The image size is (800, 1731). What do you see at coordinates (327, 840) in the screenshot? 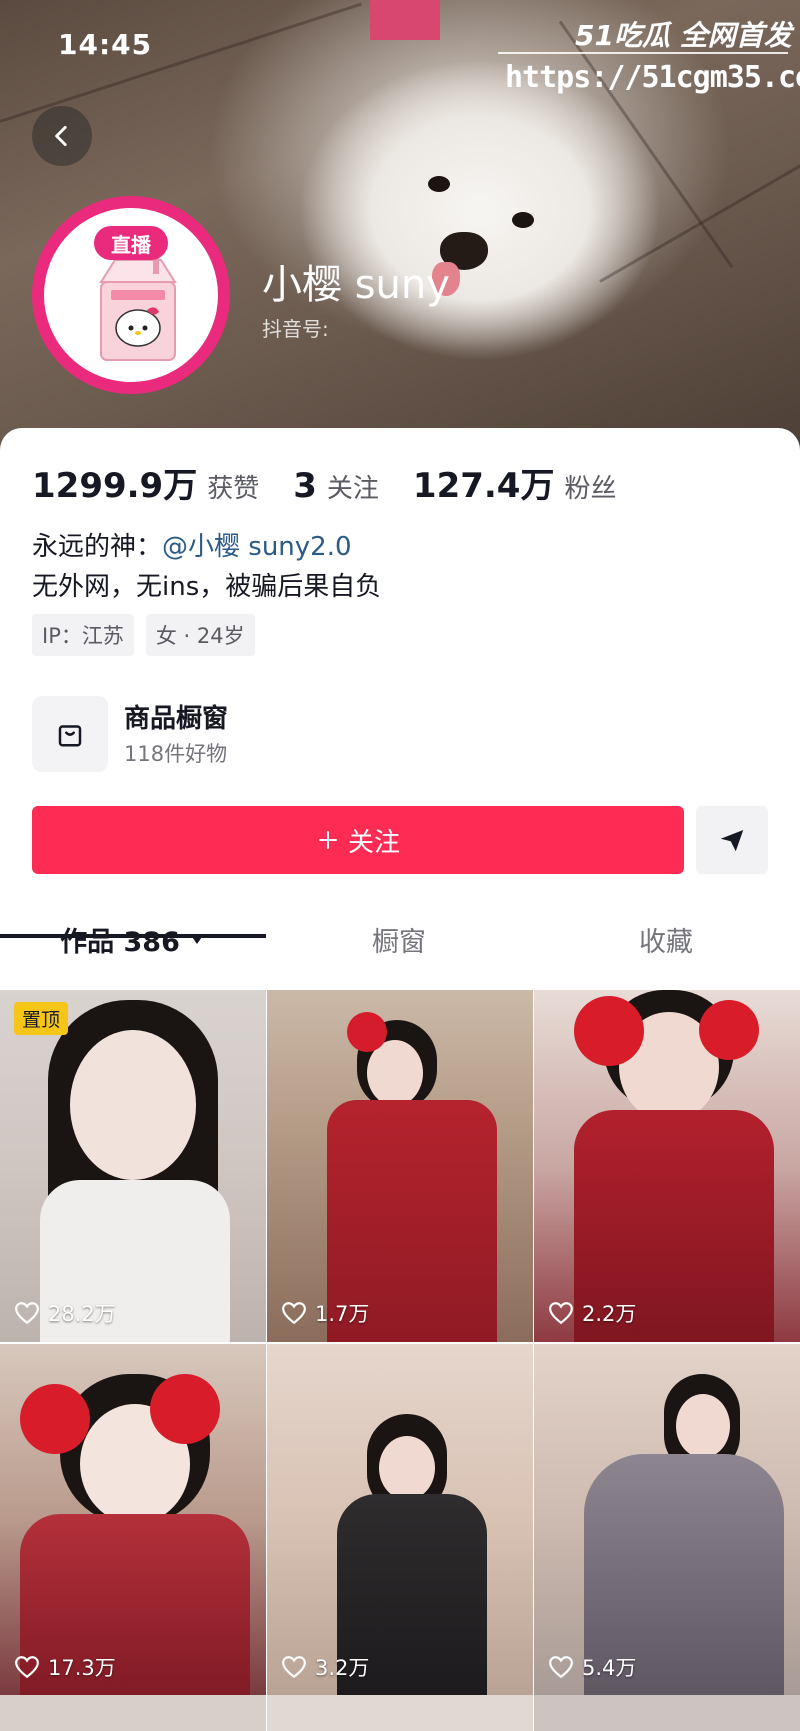
I see `plus-icon` at bounding box center [327, 840].